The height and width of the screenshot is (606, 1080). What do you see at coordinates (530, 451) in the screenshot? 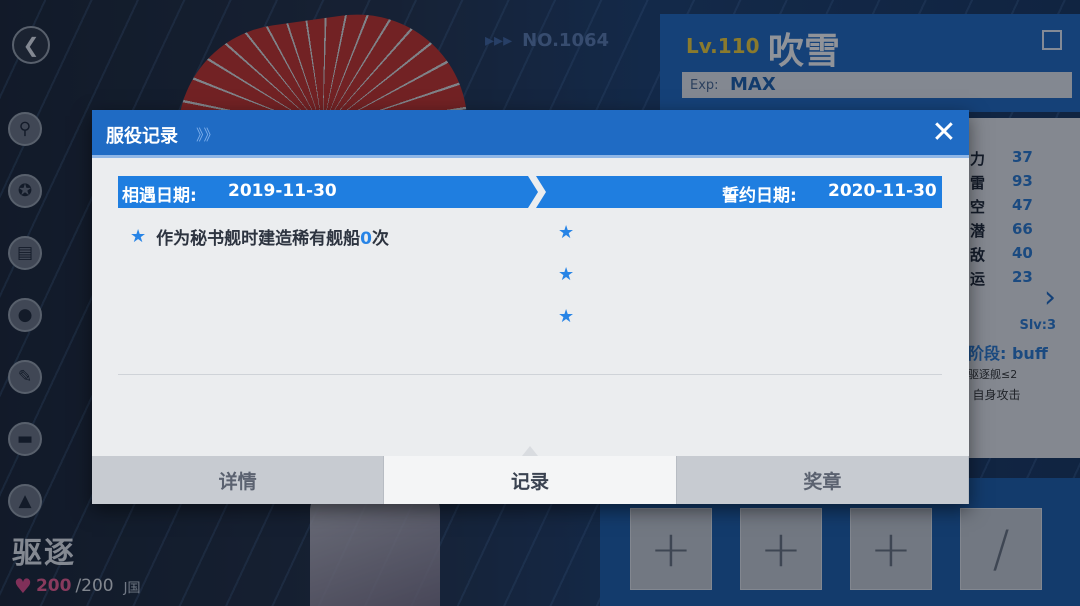
I see `tab-indicator` at bounding box center [530, 451].